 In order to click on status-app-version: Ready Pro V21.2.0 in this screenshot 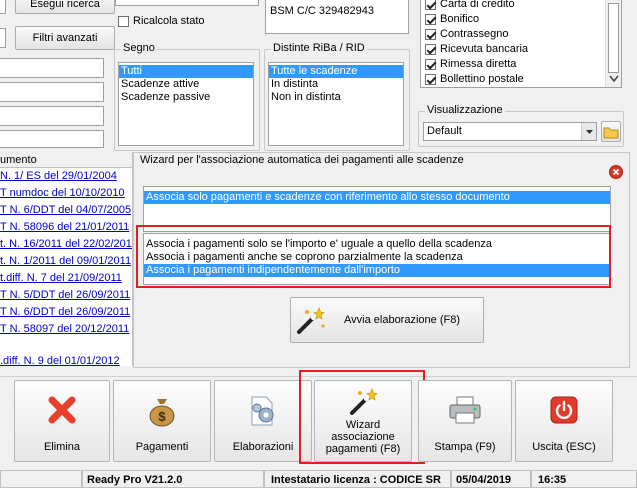, I will do `click(173, 479)`.